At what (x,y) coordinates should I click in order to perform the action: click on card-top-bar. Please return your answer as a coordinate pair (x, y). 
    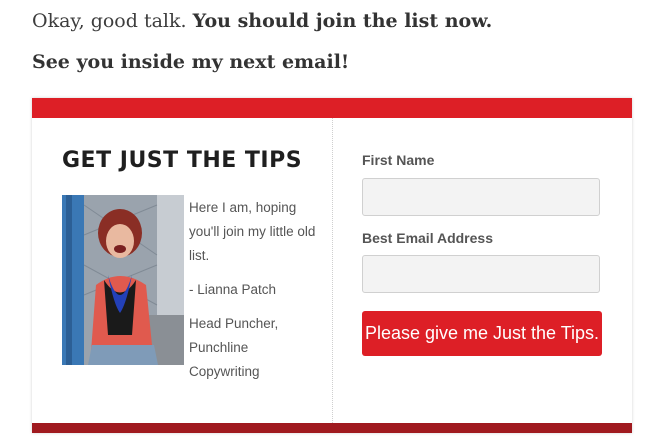
    Looking at the image, I should click on (332, 108).